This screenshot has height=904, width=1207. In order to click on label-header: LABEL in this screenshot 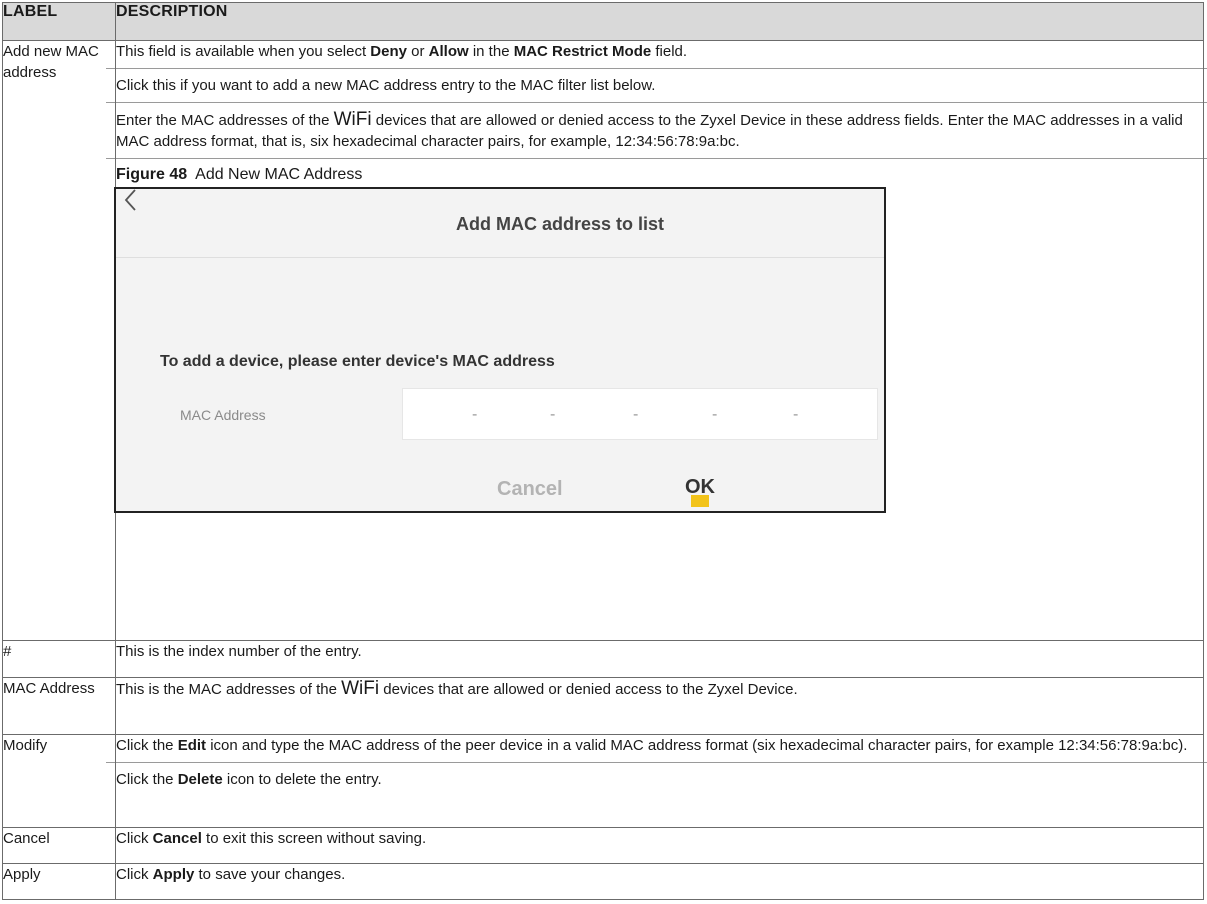, I will do `click(59, 21)`.